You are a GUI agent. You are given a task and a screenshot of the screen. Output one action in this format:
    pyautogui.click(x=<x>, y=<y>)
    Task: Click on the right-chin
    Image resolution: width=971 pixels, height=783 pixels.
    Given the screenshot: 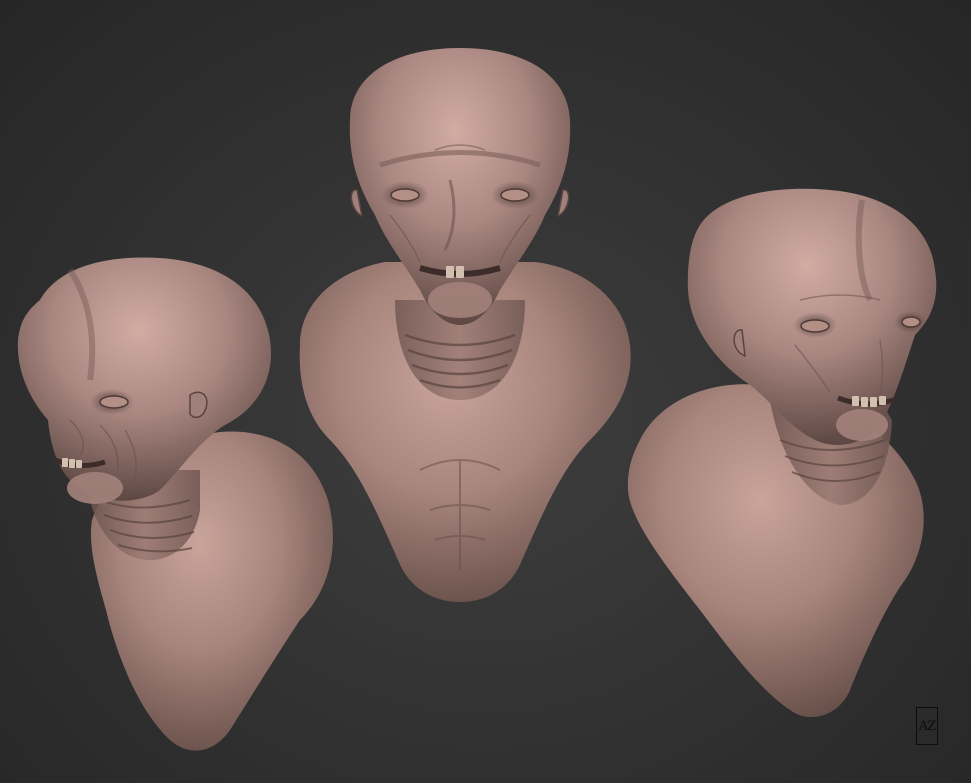 What is the action you would take?
    pyautogui.click(x=862, y=425)
    